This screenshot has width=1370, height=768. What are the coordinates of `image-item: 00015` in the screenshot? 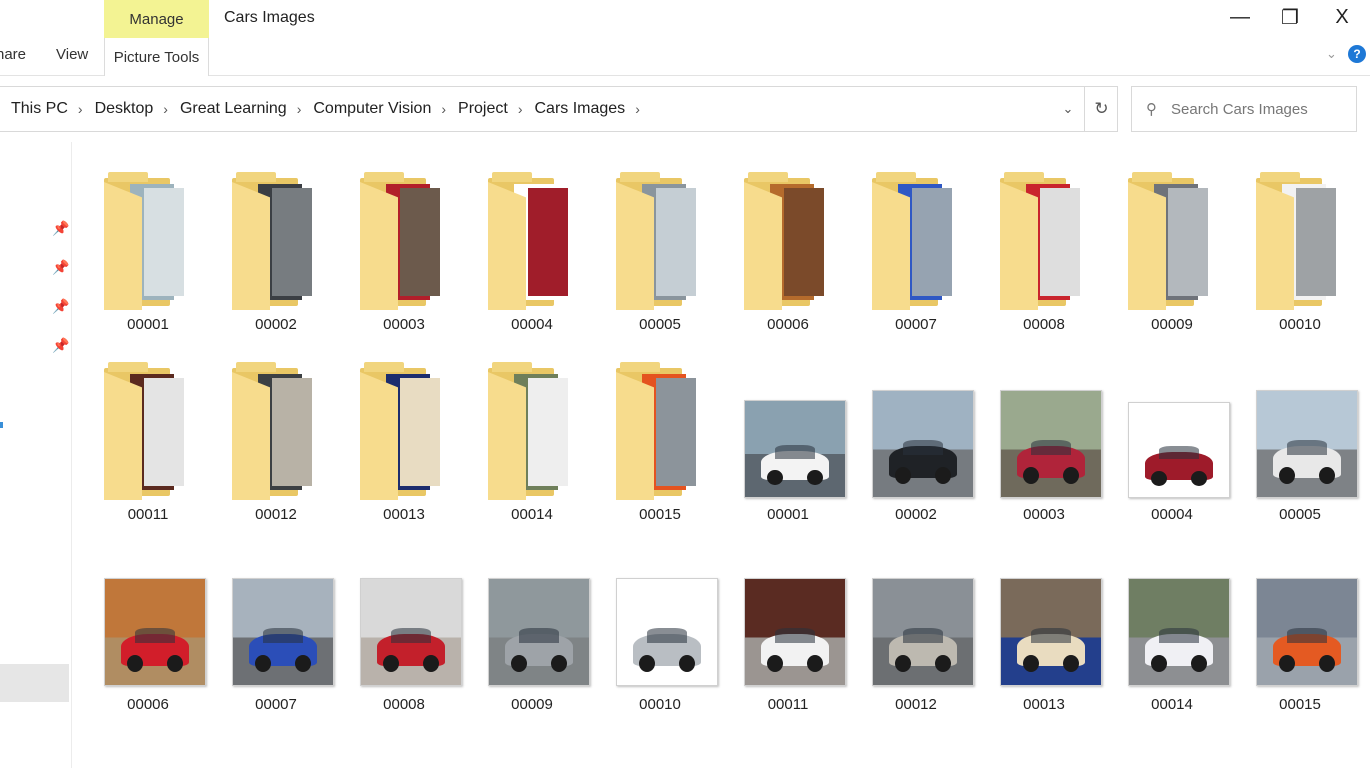 It's located at (1300, 637).